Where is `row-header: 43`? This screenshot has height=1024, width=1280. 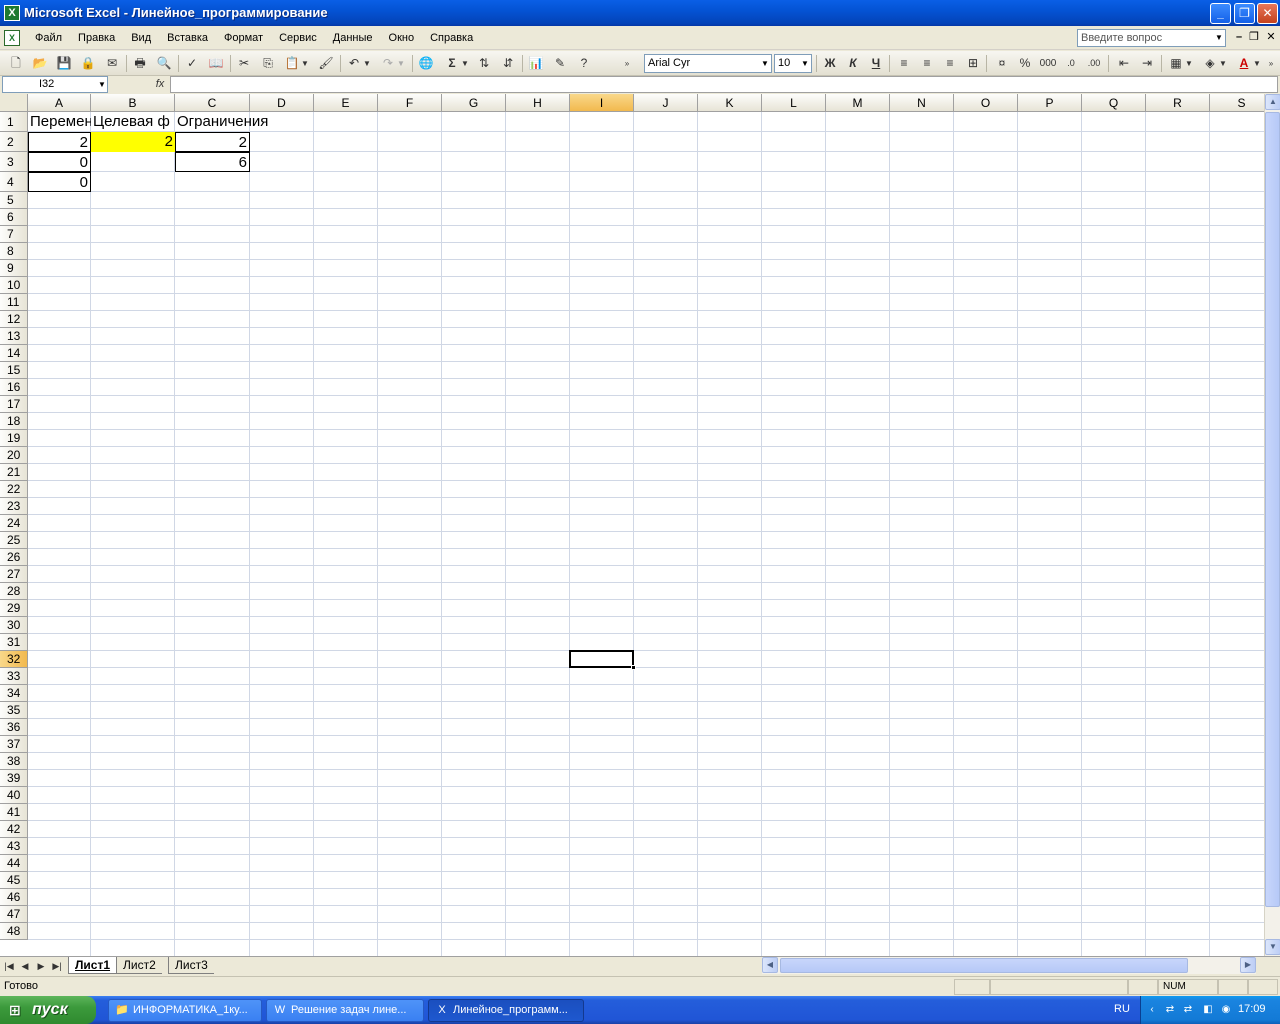 row-header: 43 is located at coordinates (14, 846).